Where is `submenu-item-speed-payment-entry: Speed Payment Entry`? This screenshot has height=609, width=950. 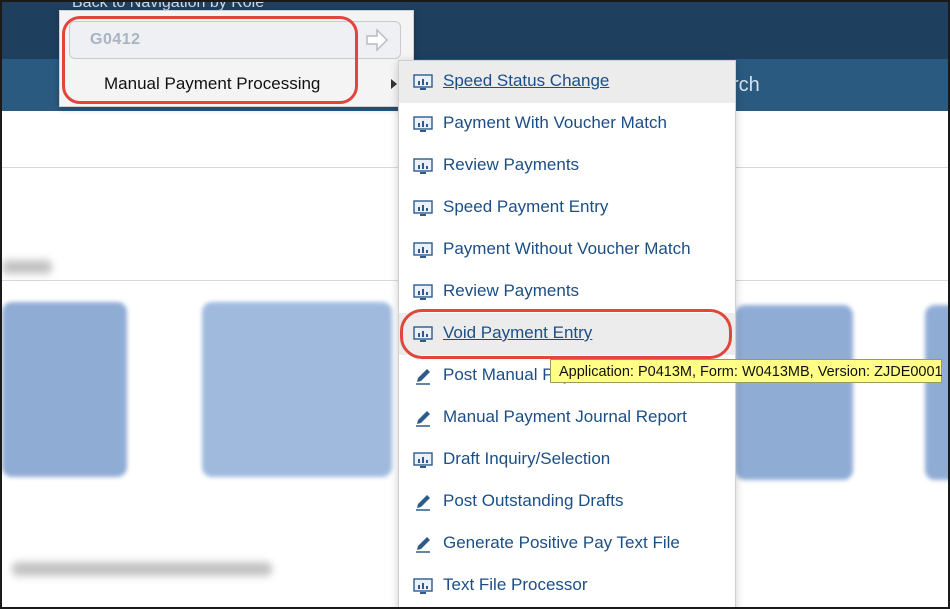 submenu-item-speed-payment-entry: Speed Payment Entry is located at coordinates (567, 208).